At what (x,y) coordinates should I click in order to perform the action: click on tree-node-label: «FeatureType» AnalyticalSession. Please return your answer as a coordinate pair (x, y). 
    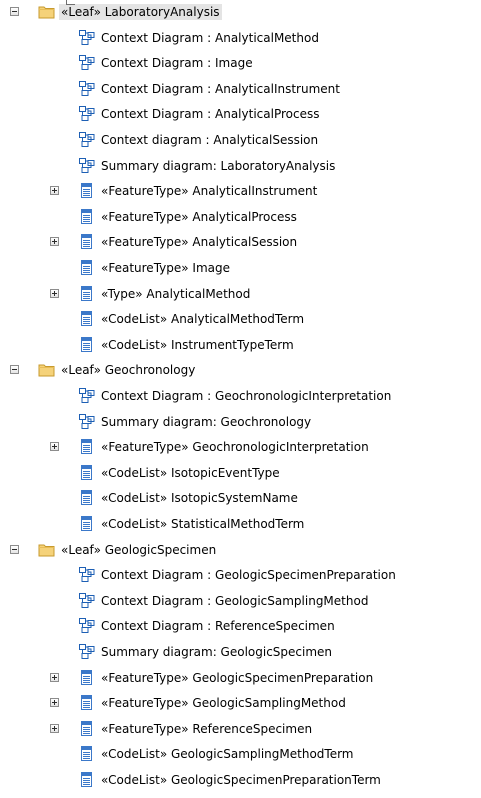
    Looking at the image, I should click on (199, 242).